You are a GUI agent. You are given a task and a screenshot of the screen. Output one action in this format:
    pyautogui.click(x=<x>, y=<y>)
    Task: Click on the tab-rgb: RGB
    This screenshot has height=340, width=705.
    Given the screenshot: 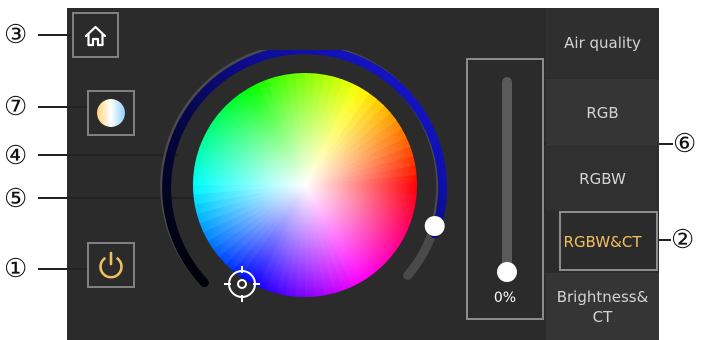 What is the action you would take?
    pyautogui.click(x=602, y=112)
    